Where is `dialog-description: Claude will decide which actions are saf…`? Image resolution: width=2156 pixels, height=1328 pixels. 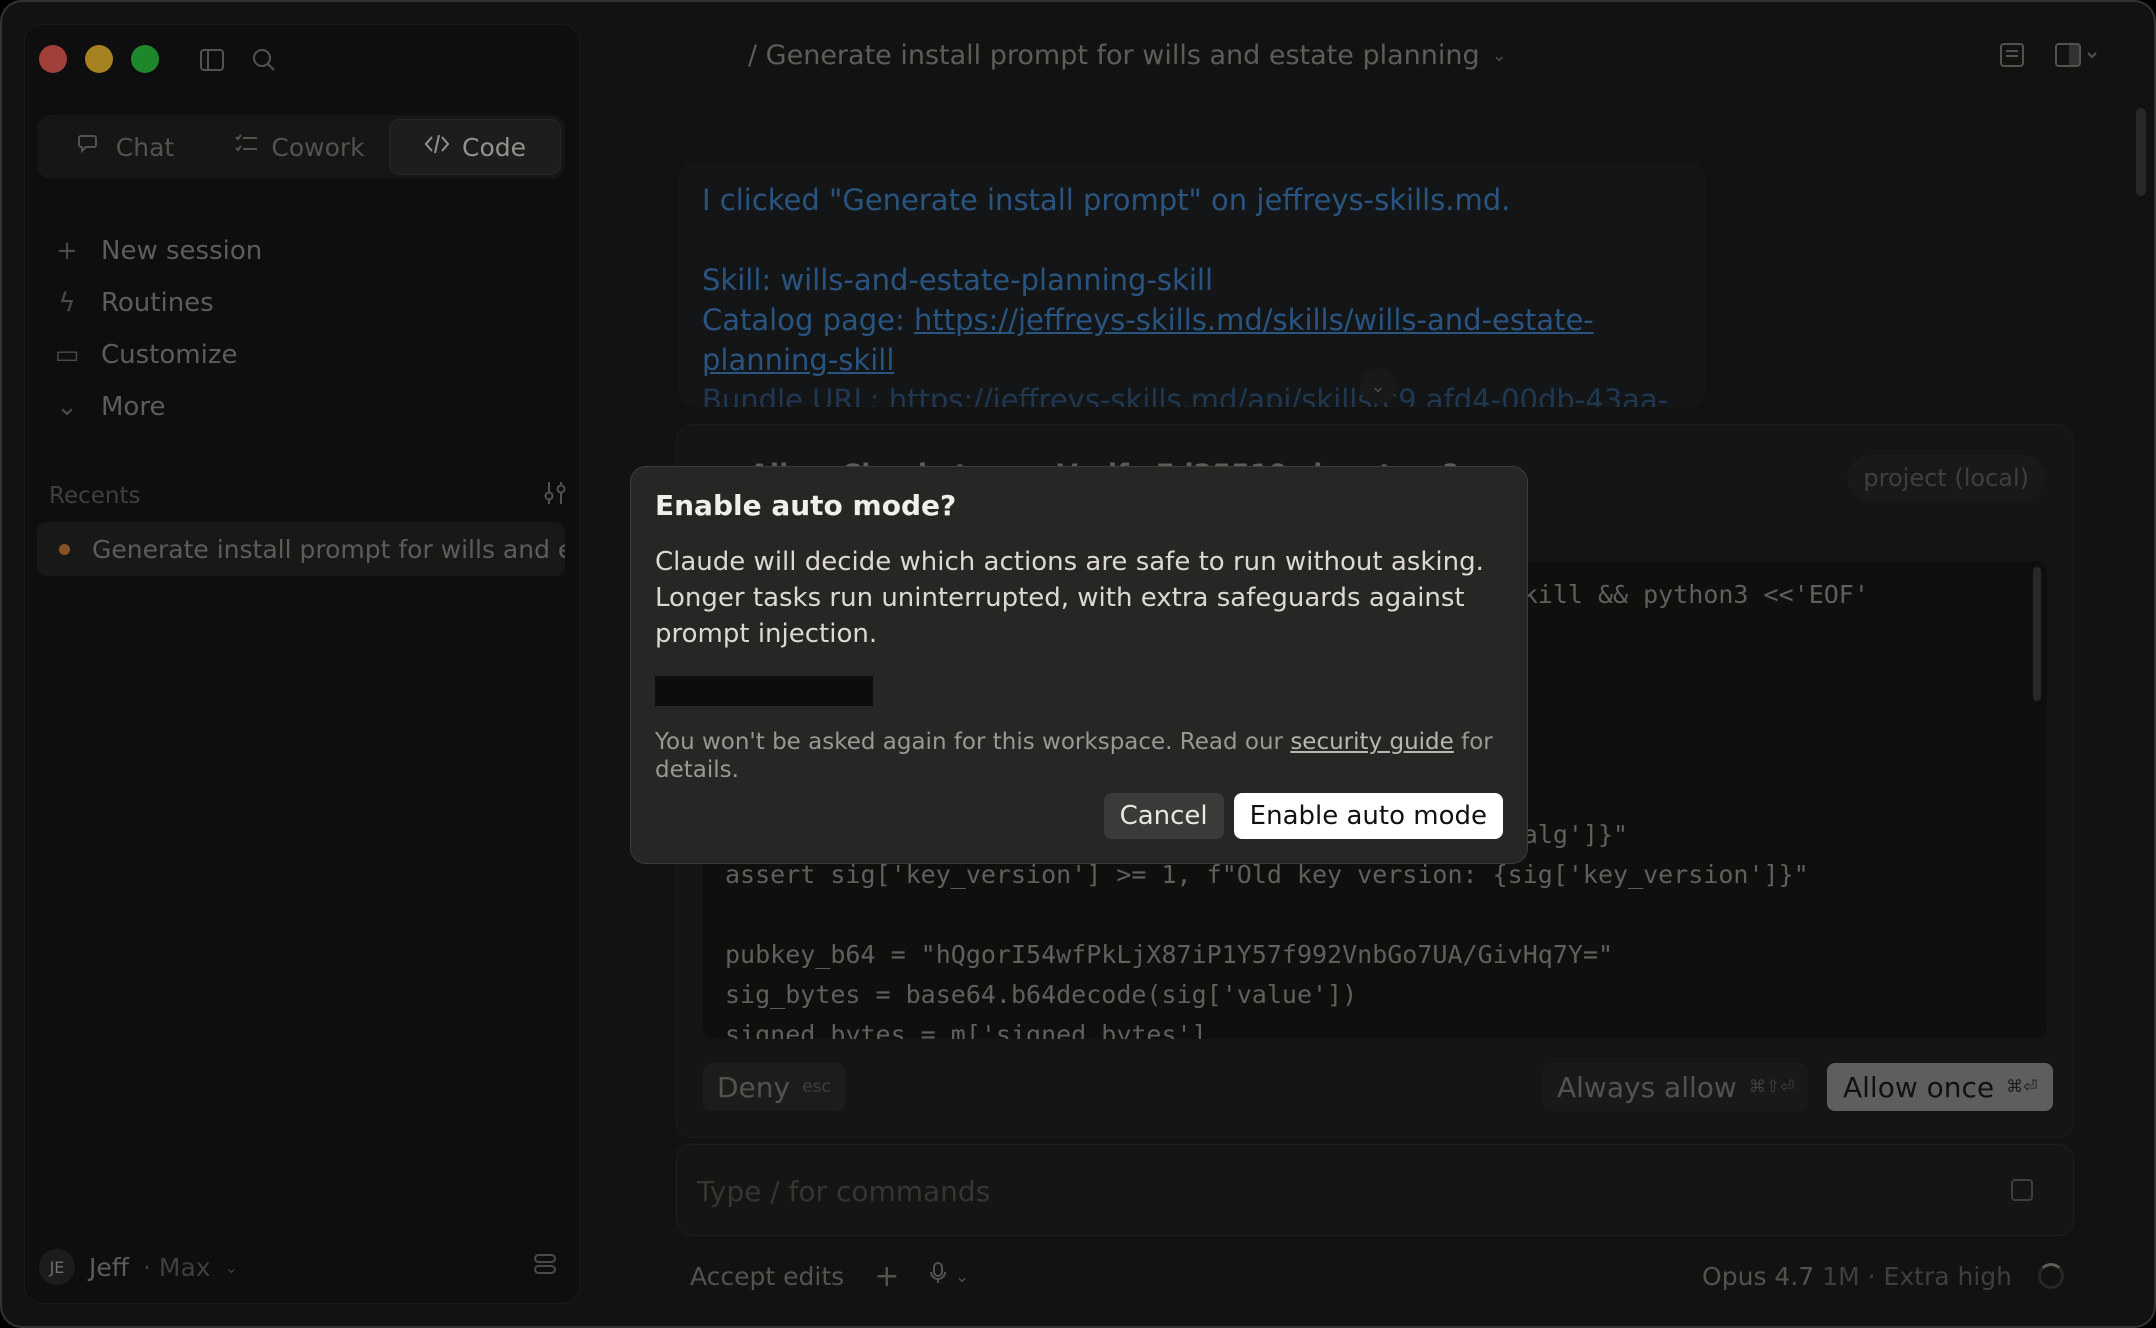 dialog-description: Claude will decide which actions are saf… is located at coordinates (1069, 598).